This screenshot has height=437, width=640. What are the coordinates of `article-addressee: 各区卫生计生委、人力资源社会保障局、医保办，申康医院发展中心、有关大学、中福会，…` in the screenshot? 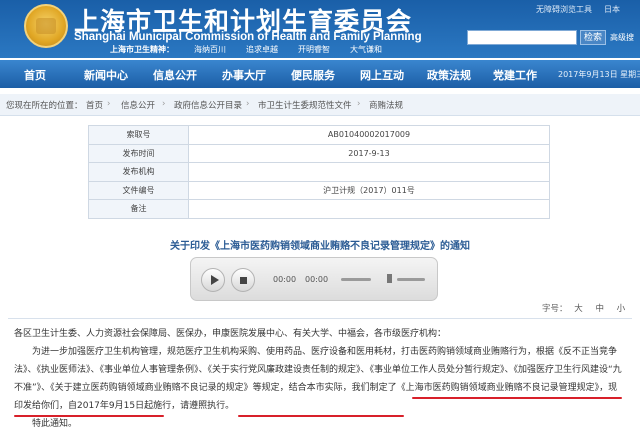 It's located at (230, 334).